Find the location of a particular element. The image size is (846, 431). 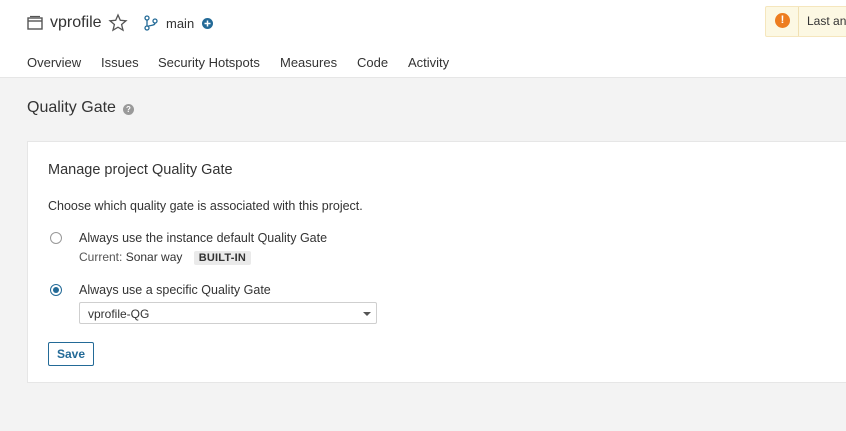

project-name-link: vprofile is located at coordinates (76, 23).